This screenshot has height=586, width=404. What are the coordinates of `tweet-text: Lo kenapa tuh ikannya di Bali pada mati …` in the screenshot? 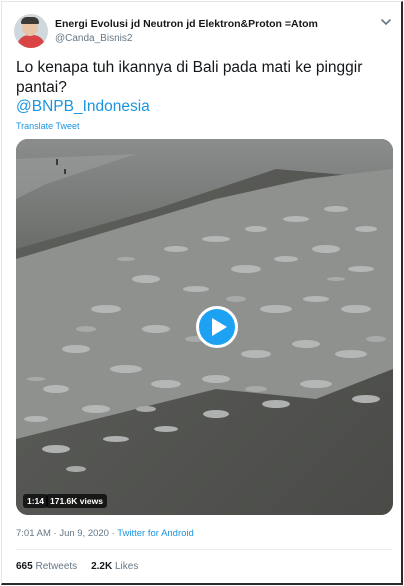 It's located at (189, 77).